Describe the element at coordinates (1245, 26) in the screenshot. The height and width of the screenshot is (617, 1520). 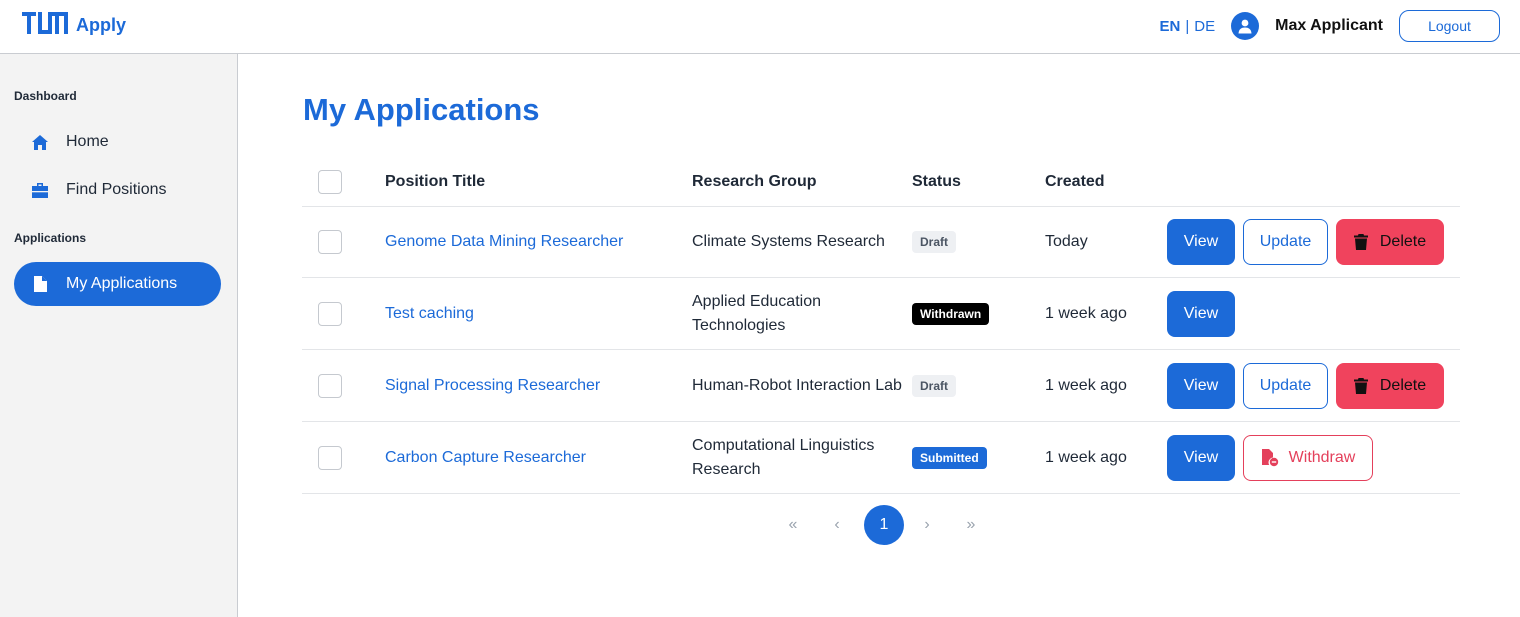
I see `user-circle-icon` at that location.